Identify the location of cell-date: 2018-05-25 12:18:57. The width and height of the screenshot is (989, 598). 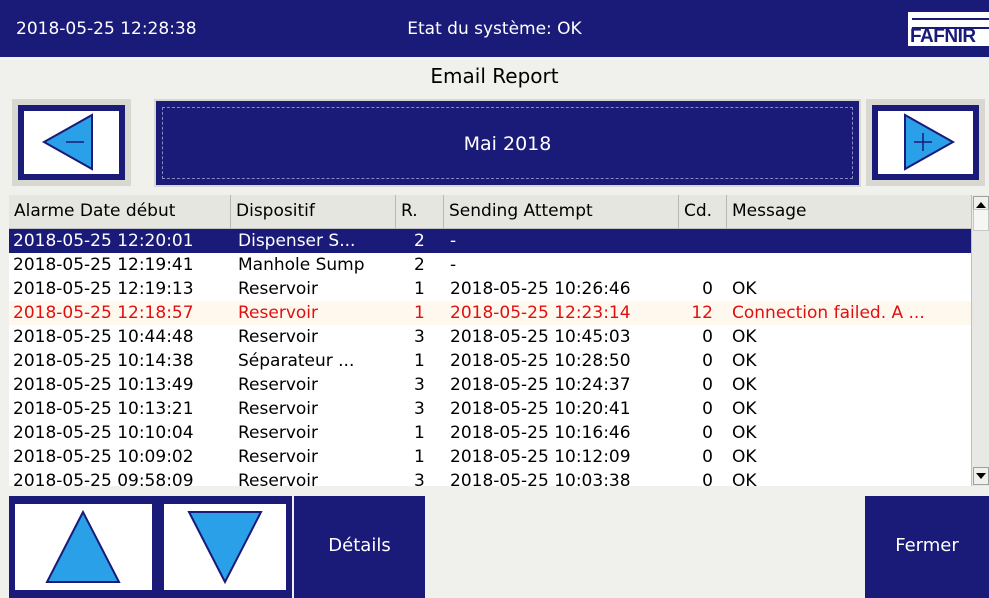
(103, 313).